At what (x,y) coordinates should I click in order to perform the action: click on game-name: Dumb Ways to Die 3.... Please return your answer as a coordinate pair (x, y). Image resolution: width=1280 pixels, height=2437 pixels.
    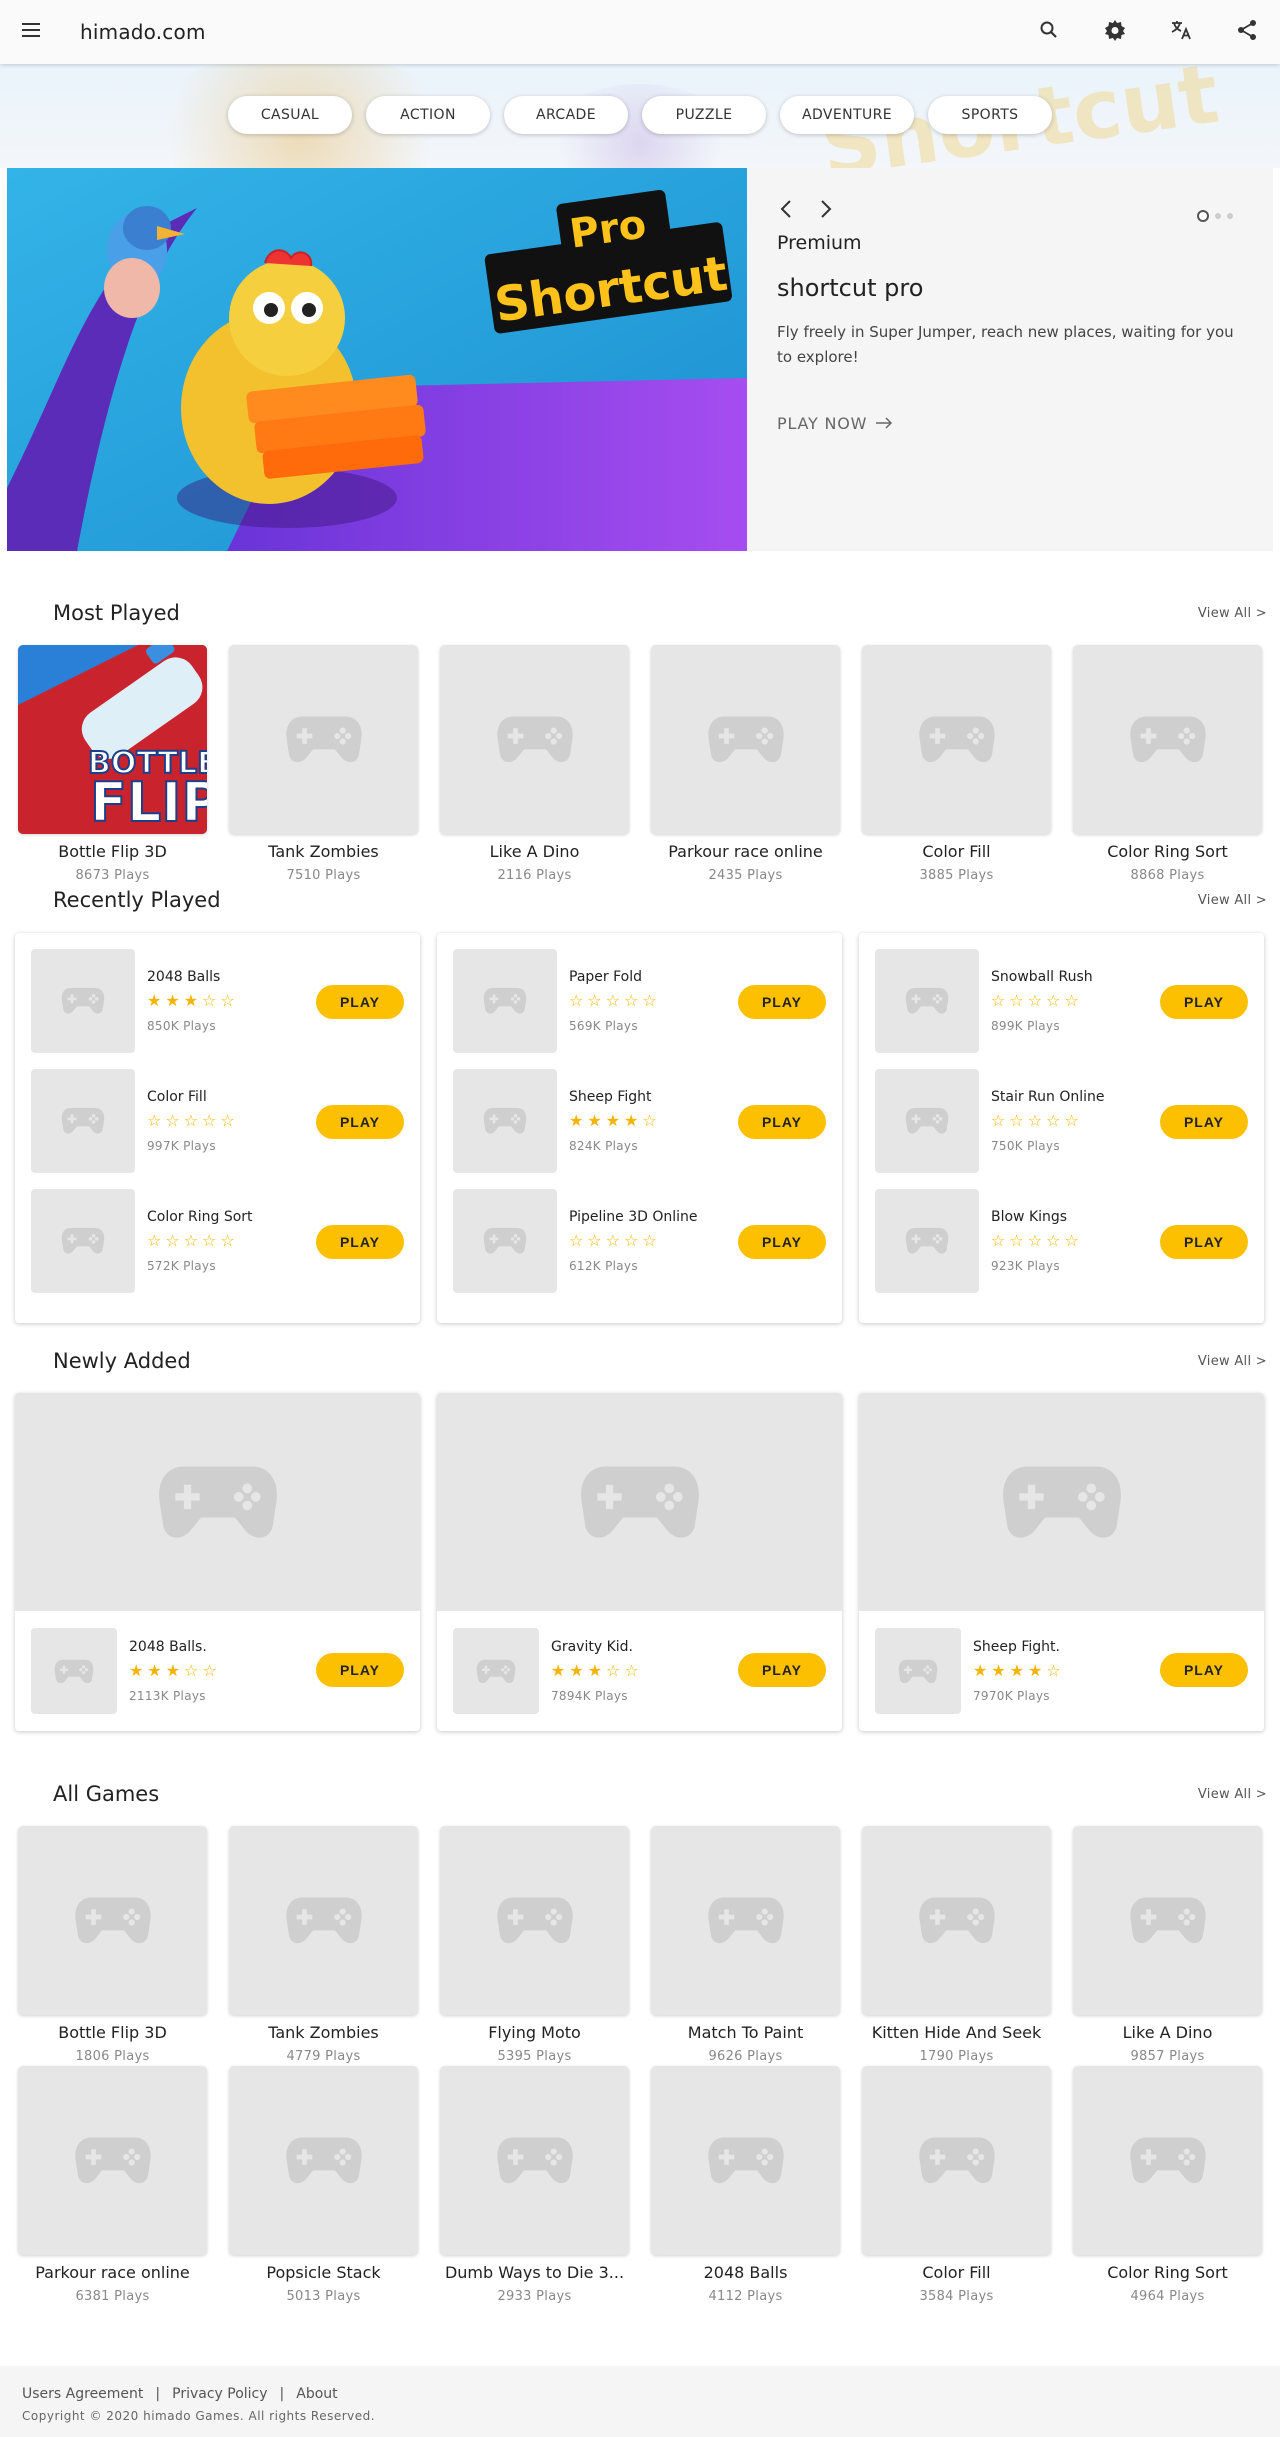
    Looking at the image, I should click on (534, 2272).